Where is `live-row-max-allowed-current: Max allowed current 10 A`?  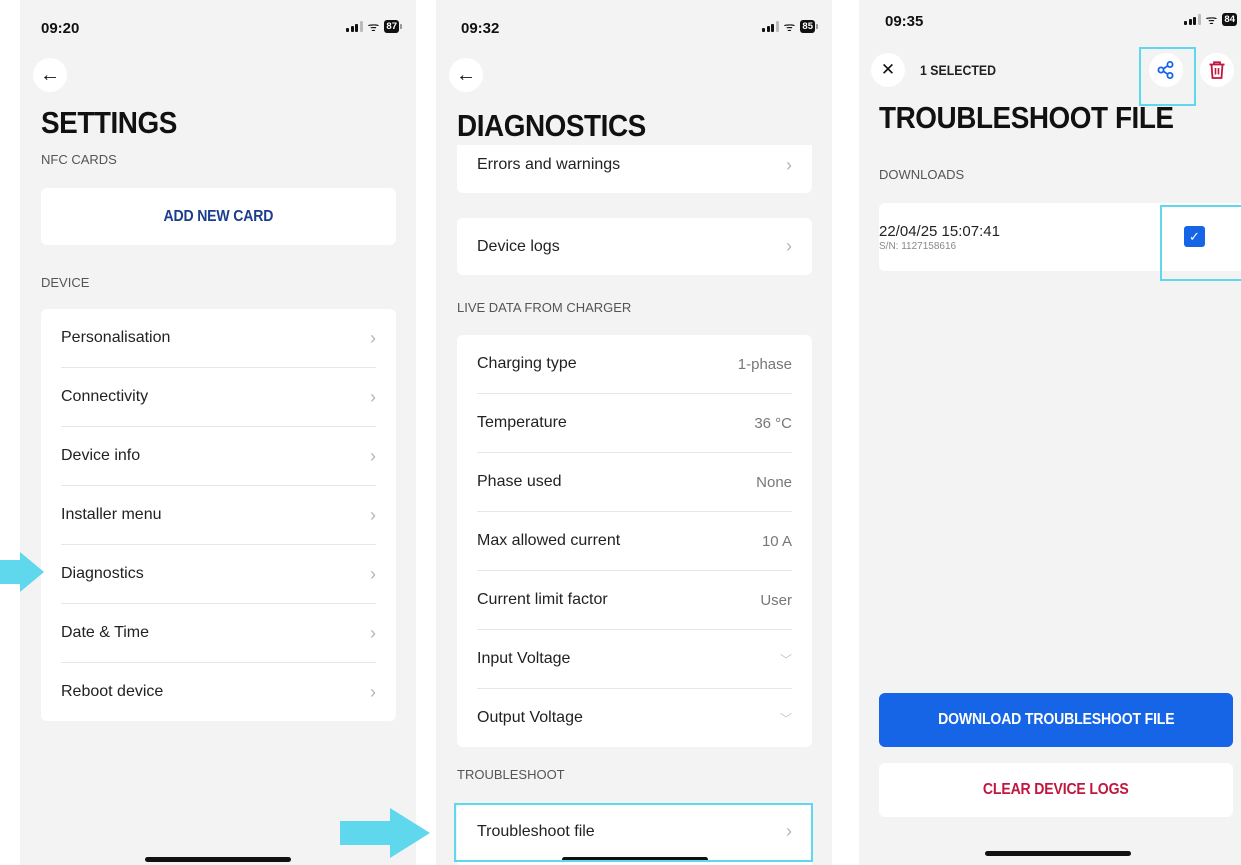
live-row-max-allowed-current: Max allowed current 10 A is located at coordinates (634, 541).